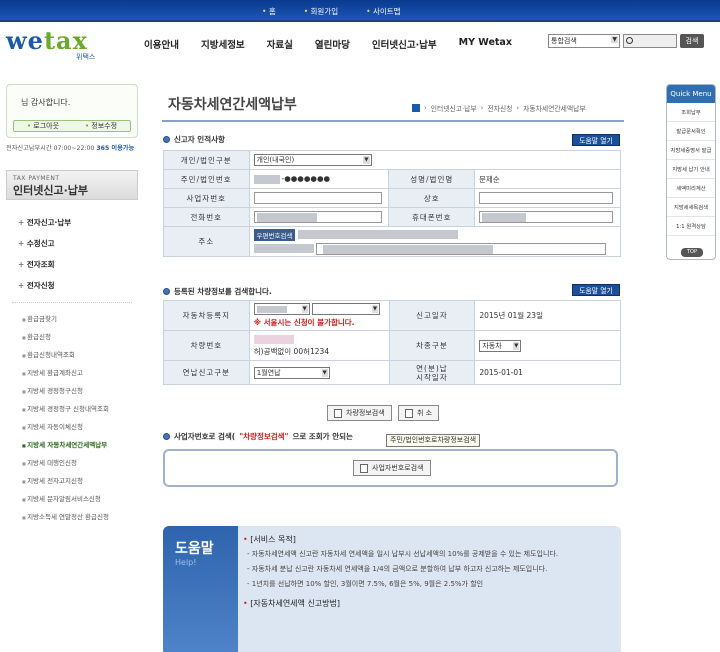 The image size is (720, 652). Describe the element at coordinates (186, 562) in the screenshot. I see `help-tab-en: Help!` at that location.